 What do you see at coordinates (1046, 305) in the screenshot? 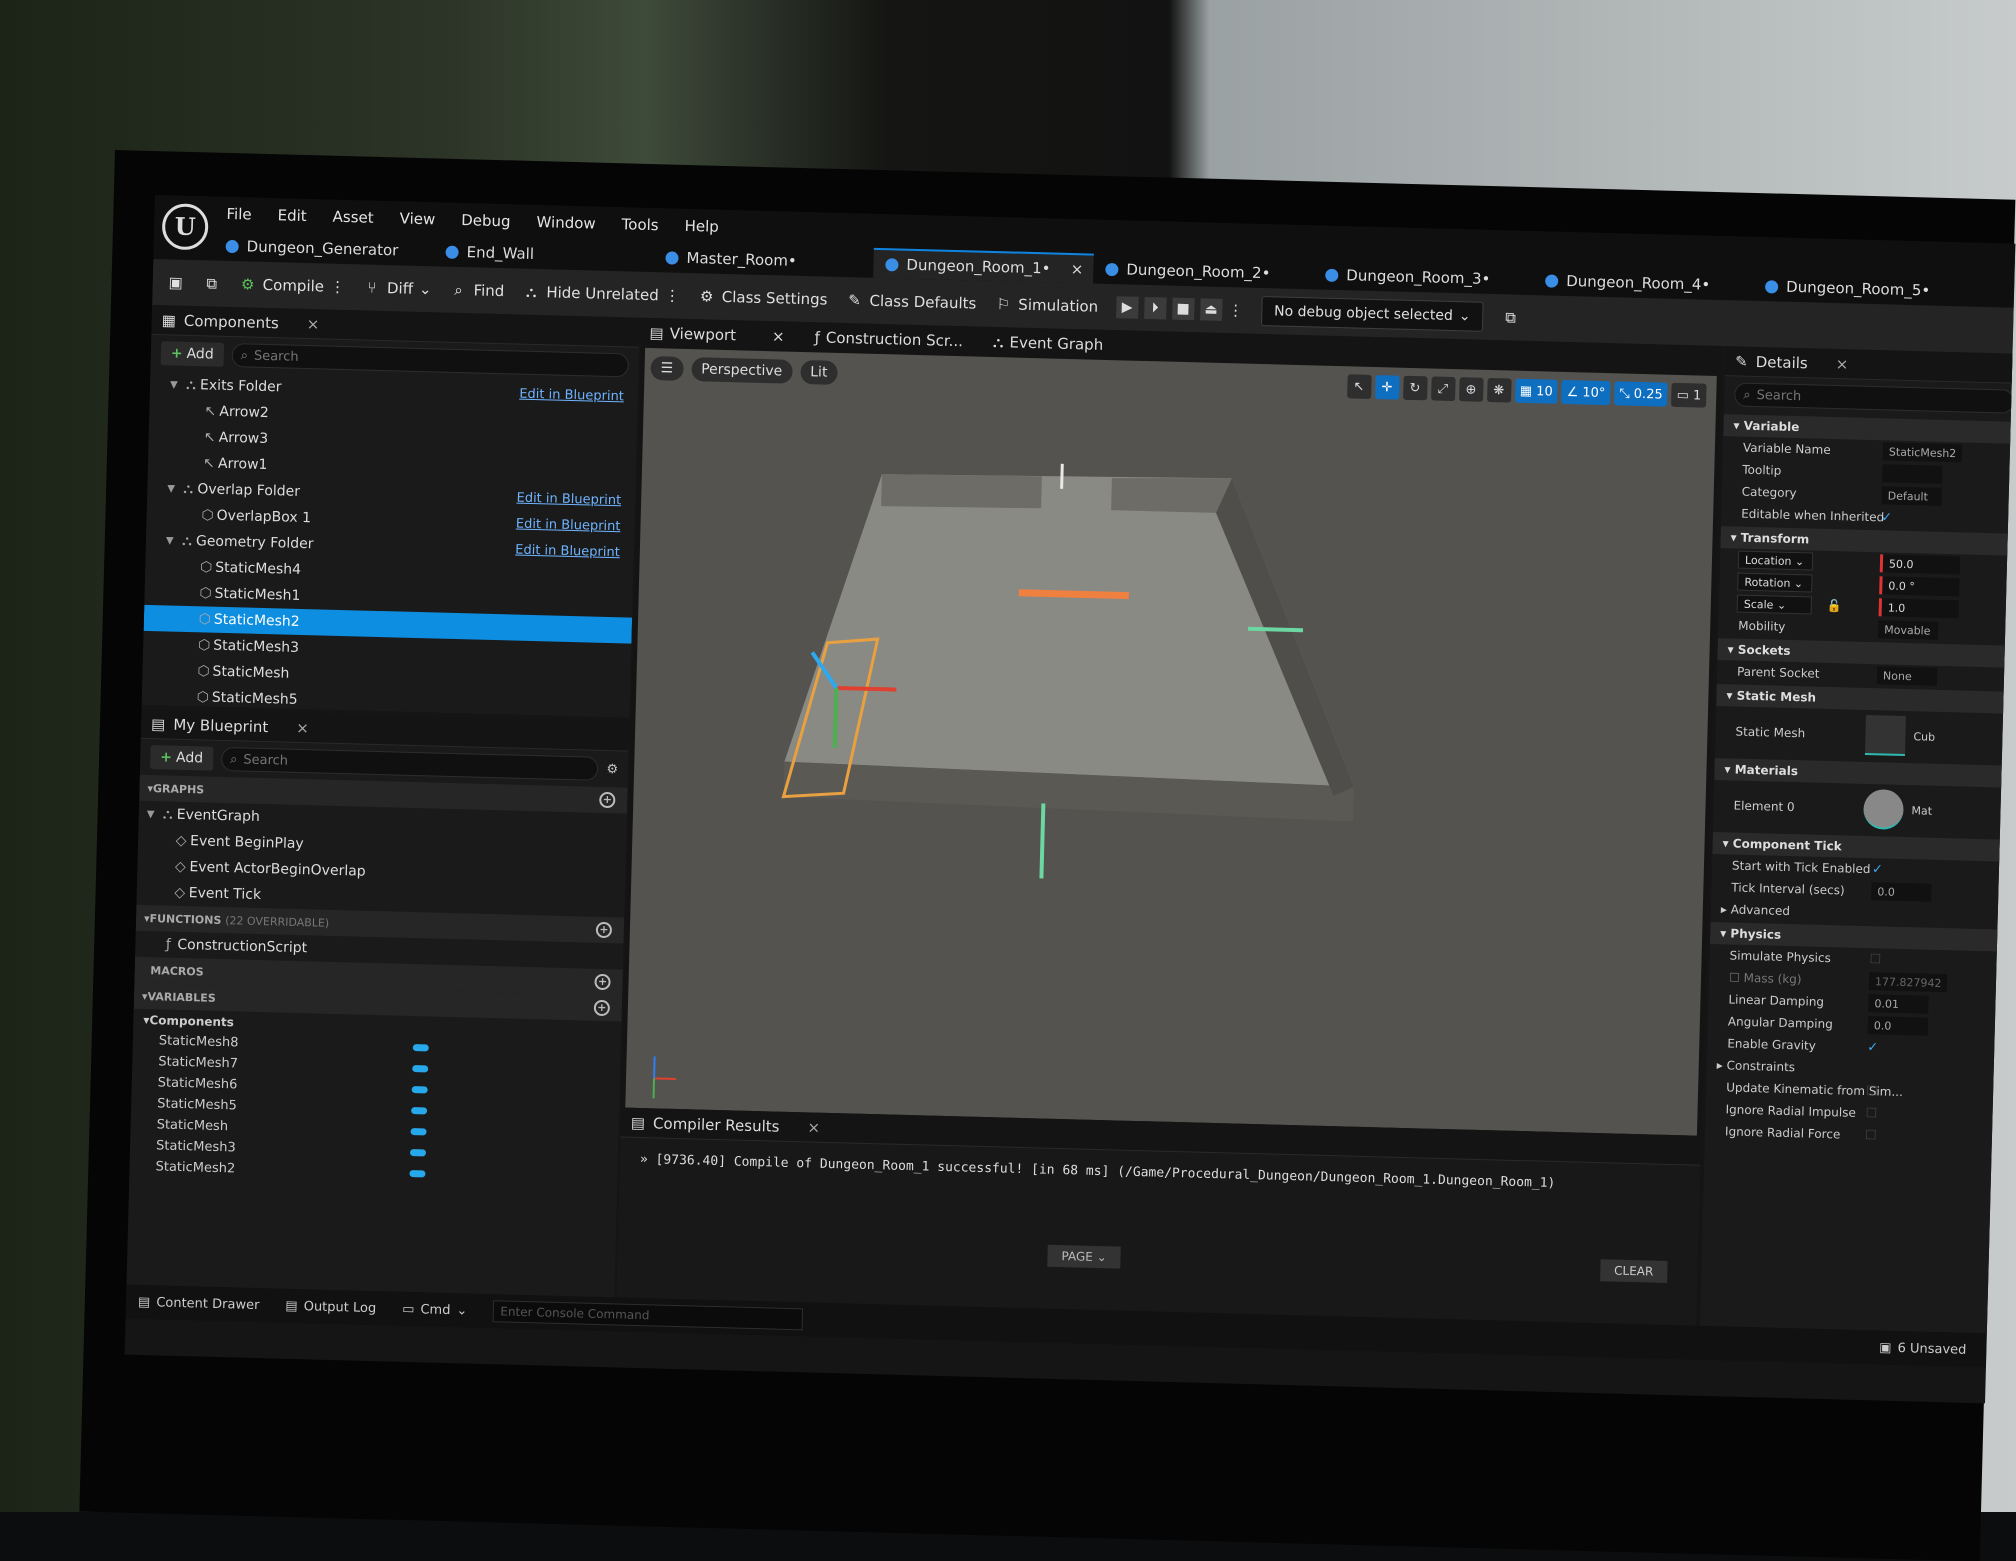
I see `simulation-button: ⚐Simulation` at bounding box center [1046, 305].